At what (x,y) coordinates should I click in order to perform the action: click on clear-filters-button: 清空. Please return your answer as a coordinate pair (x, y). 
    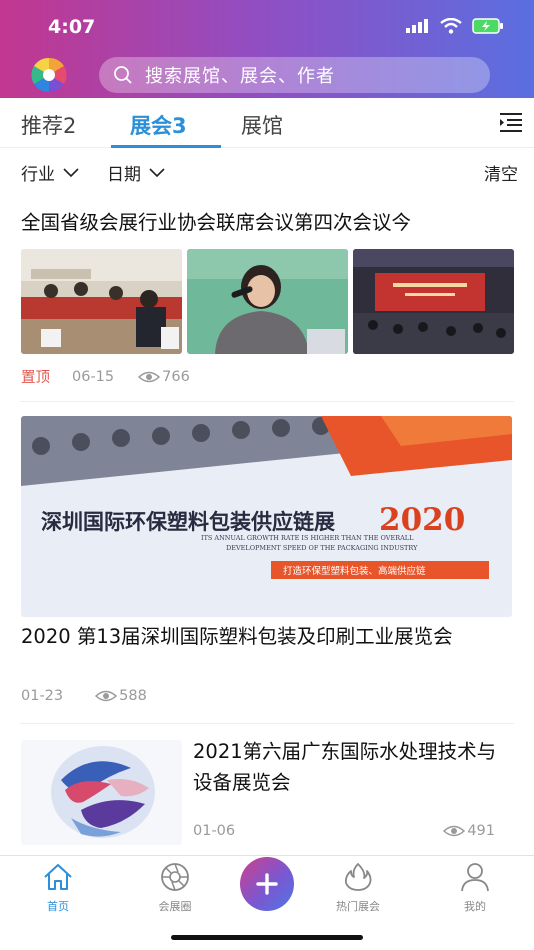
    Looking at the image, I should click on (501, 172).